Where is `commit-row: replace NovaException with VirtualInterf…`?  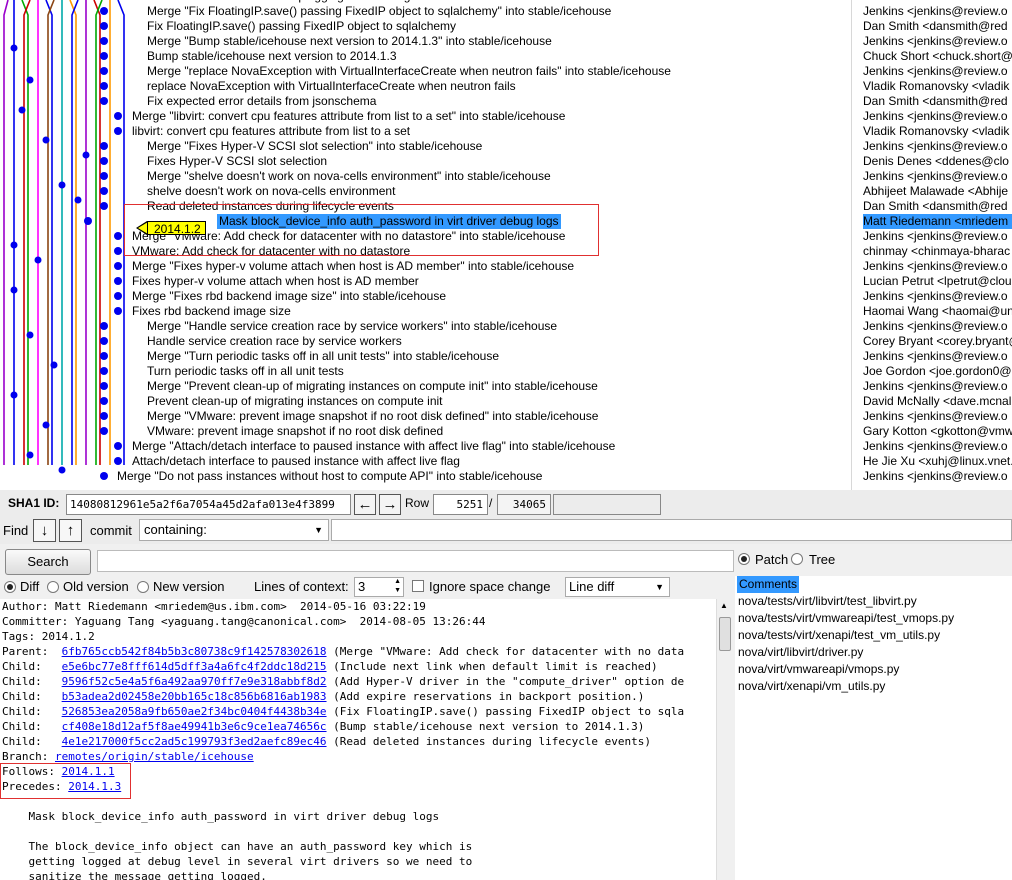 commit-row: replace NovaException with VirtualInterf… is located at coordinates (506, 86).